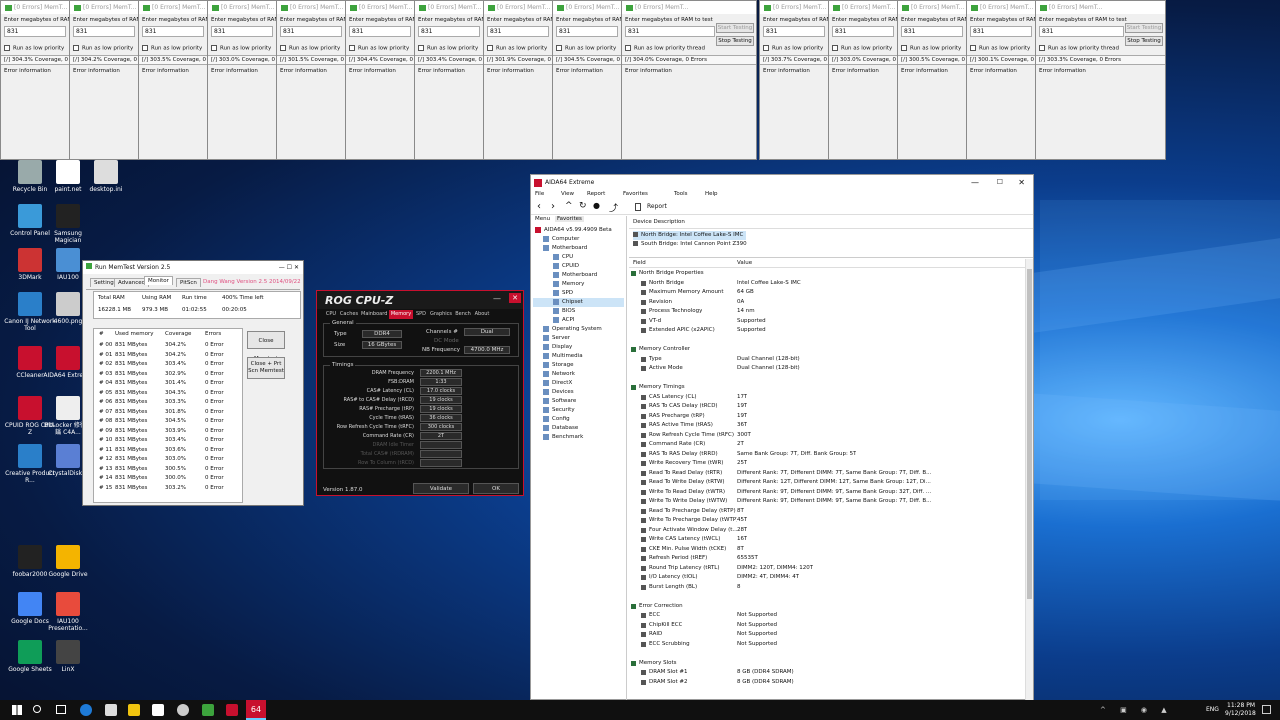 This screenshot has height=720, width=1280. Describe the element at coordinates (657, 206) in the screenshot. I see `report-button: Report` at that location.